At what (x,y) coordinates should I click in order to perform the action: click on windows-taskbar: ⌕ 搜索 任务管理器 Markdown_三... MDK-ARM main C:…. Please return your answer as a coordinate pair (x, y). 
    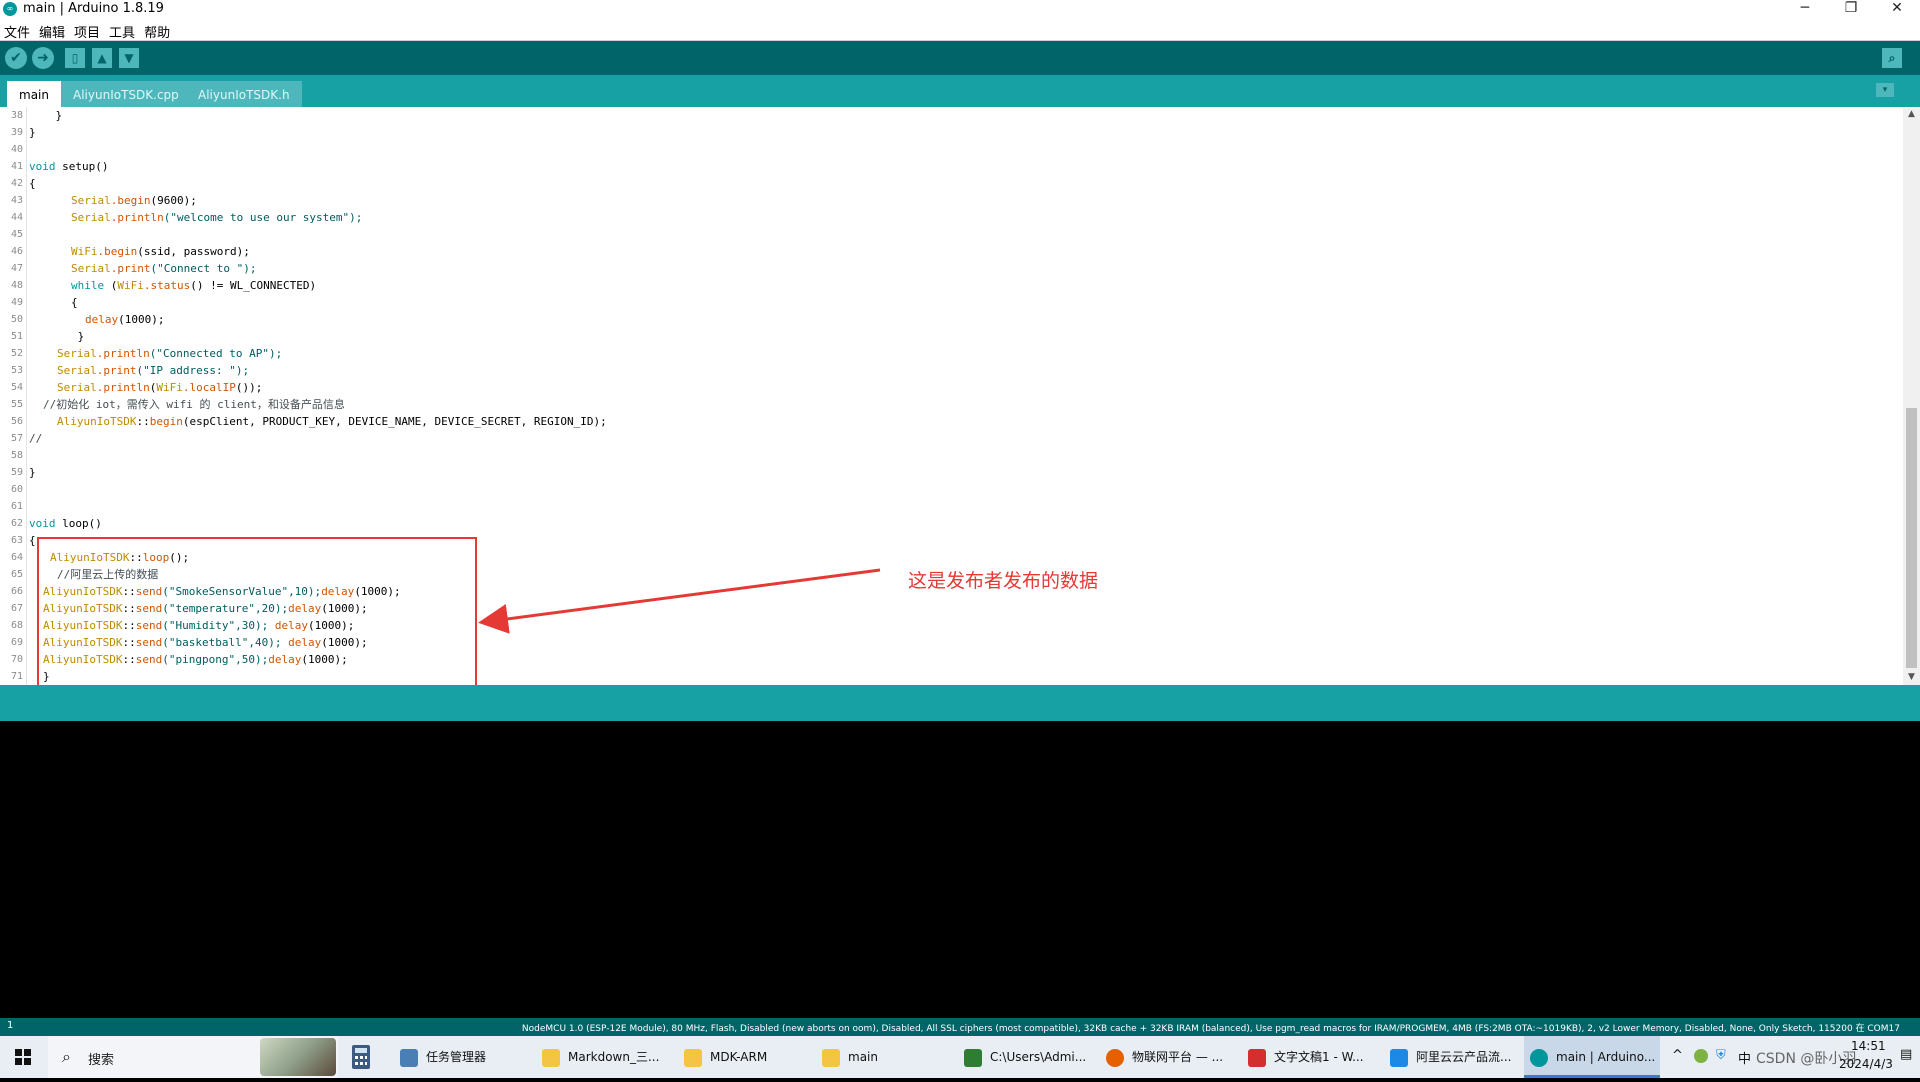
    Looking at the image, I should click on (960, 1057).